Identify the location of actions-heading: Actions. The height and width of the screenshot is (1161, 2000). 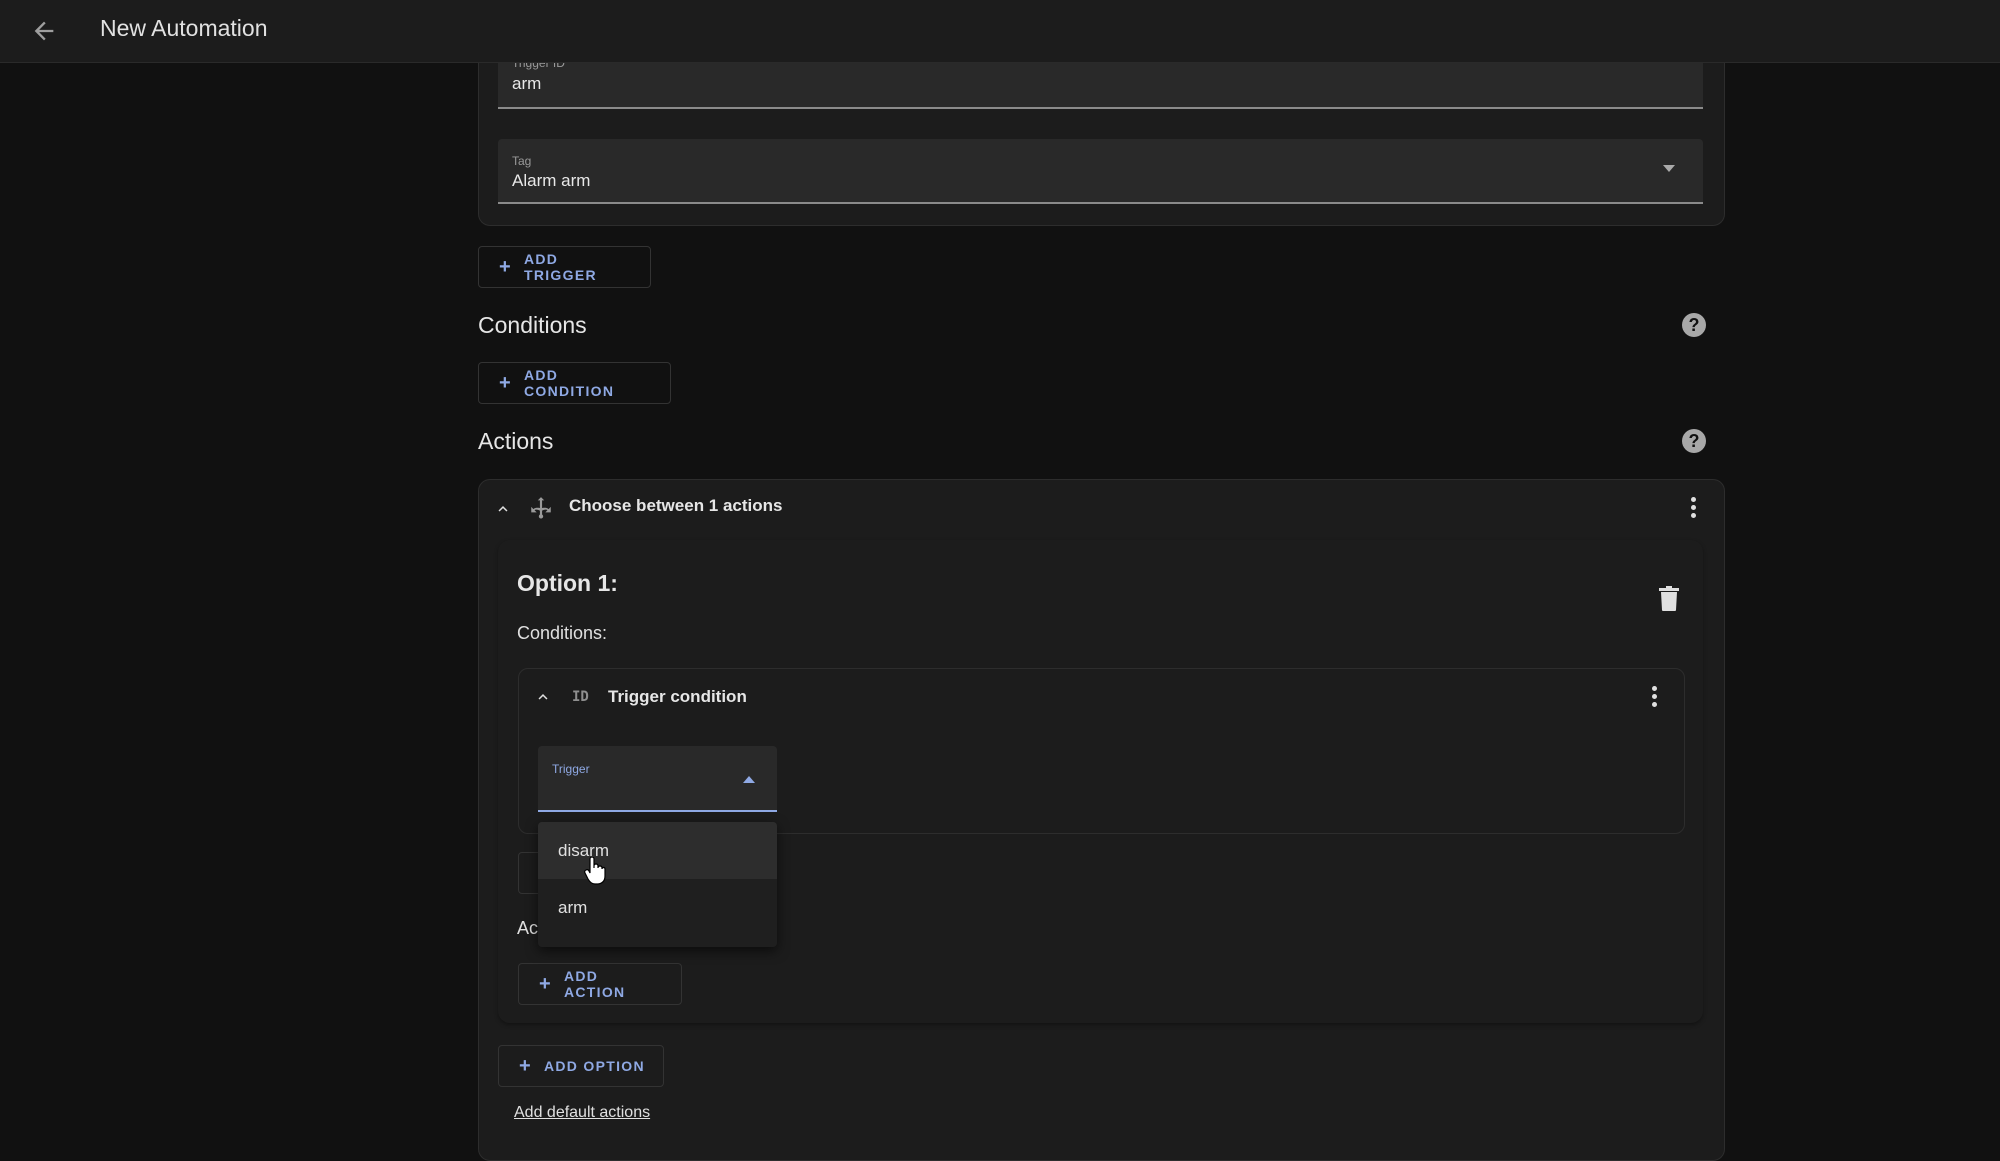
(516, 441).